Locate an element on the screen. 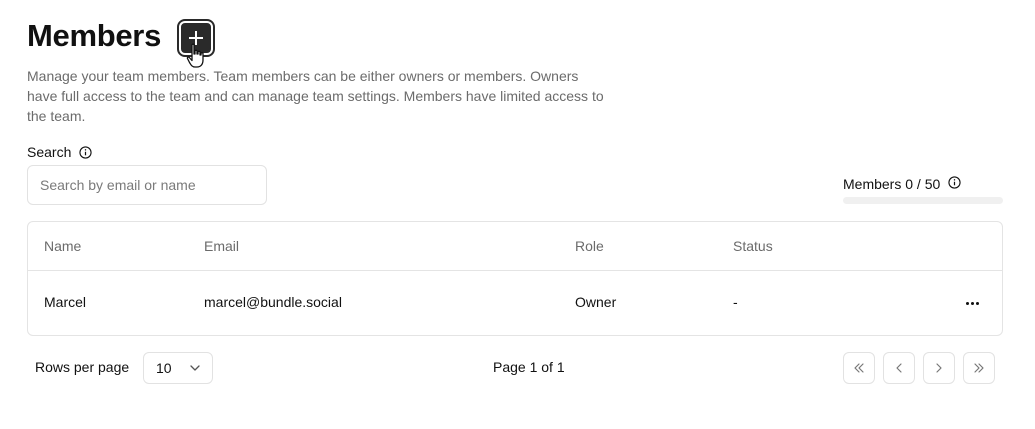 This screenshot has height=429, width=1035. cell-name: Marcel is located at coordinates (65, 302).